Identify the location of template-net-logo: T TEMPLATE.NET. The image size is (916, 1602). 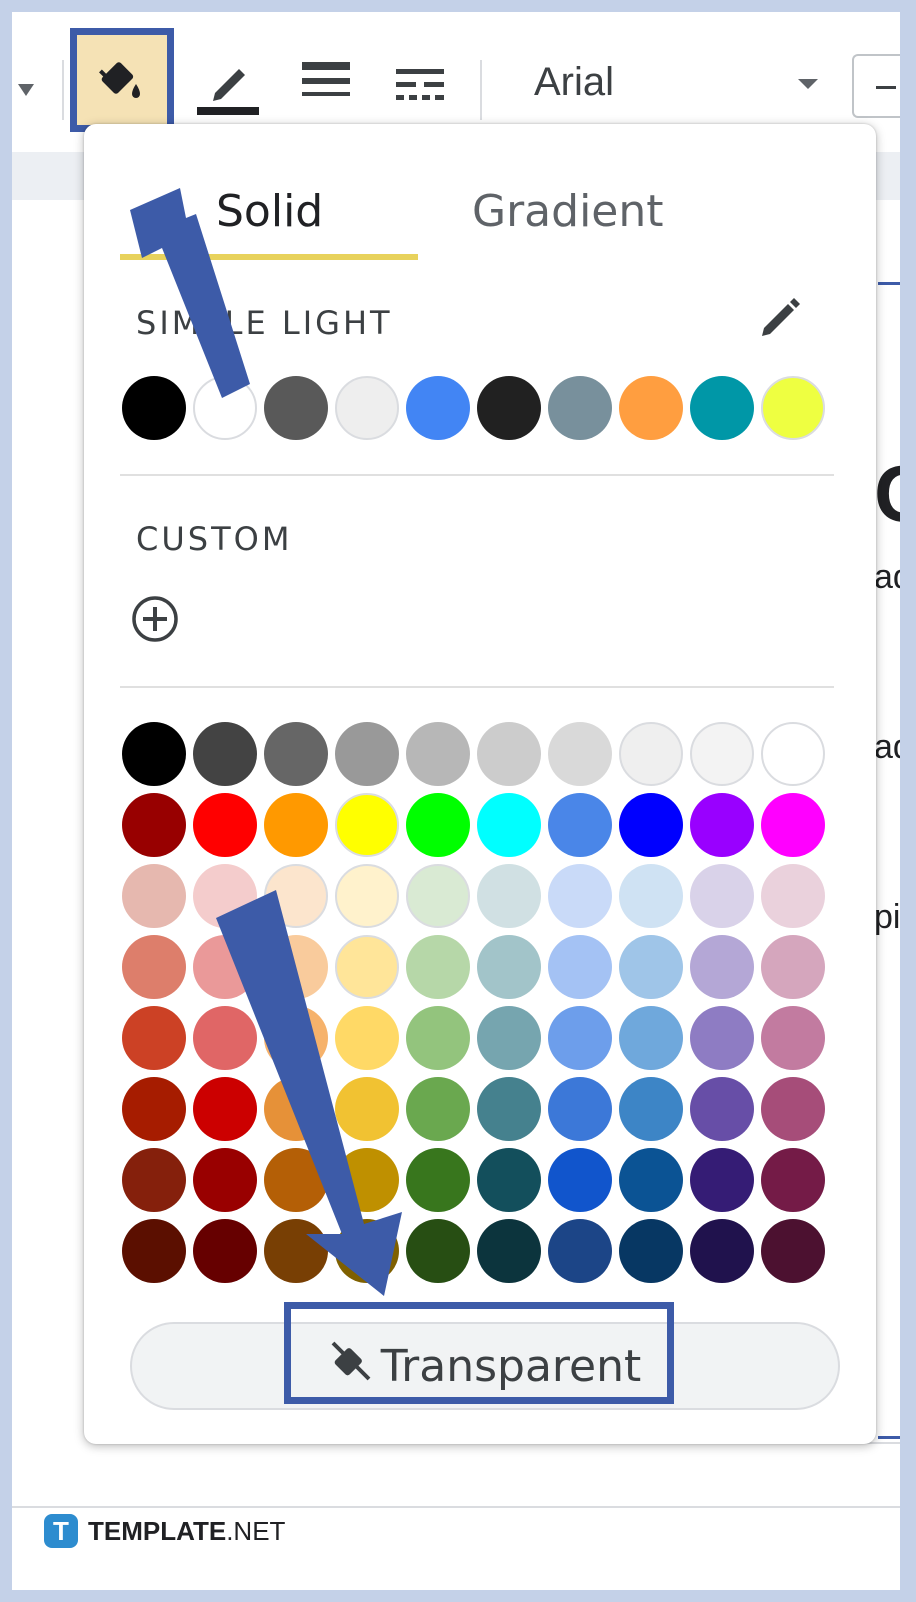
(164, 1531).